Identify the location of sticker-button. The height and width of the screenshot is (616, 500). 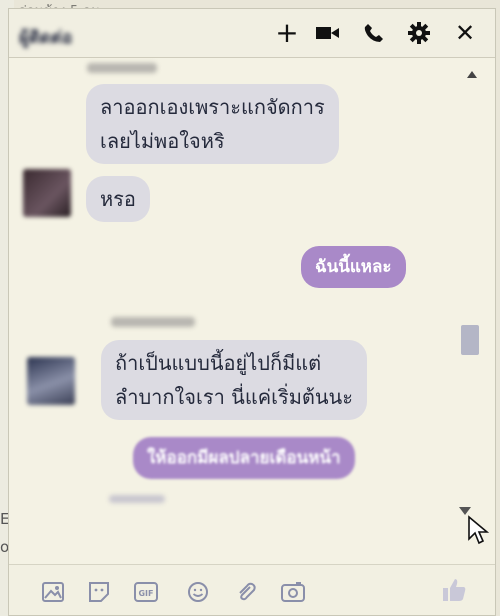
(99, 592).